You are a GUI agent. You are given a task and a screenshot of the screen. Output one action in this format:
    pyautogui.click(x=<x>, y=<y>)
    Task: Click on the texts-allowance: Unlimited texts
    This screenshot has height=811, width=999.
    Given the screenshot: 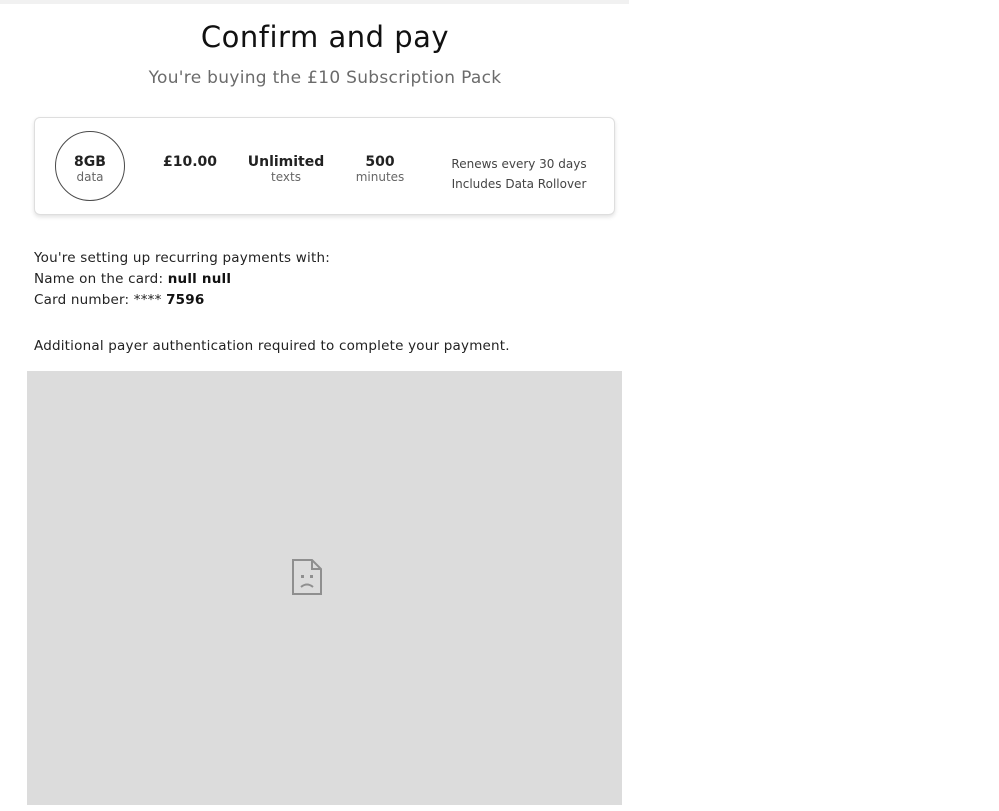 What is the action you would take?
    pyautogui.click(x=286, y=169)
    